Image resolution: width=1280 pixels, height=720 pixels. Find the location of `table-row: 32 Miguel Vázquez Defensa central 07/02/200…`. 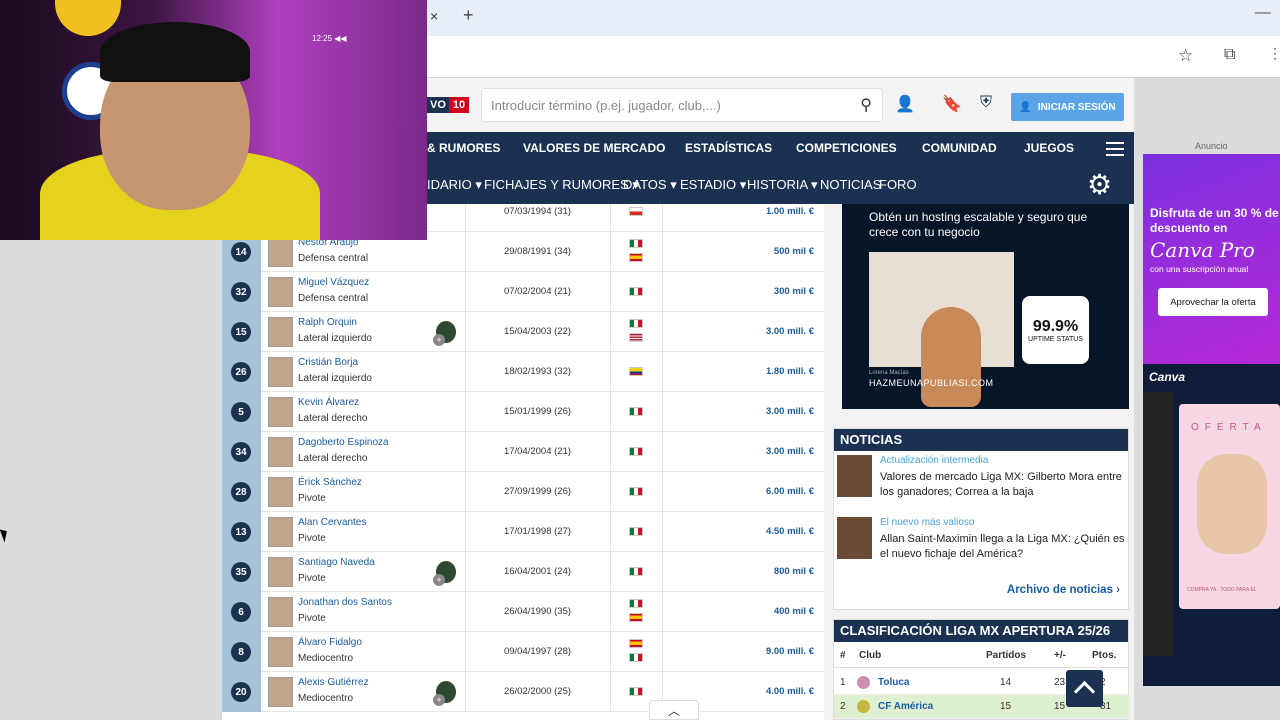

table-row: 32 Miguel Vázquez Defensa central 07/02/200… is located at coordinates (523, 292).